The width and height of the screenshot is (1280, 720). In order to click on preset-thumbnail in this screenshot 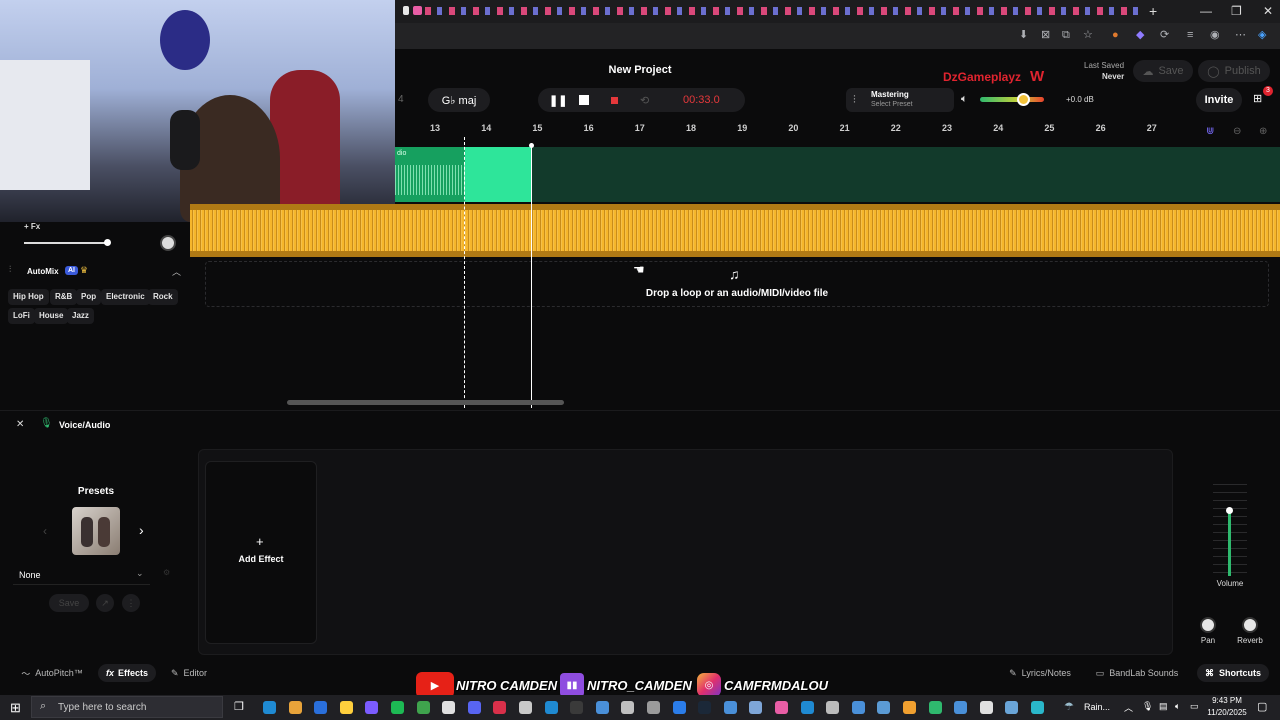, I will do `click(96, 531)`.